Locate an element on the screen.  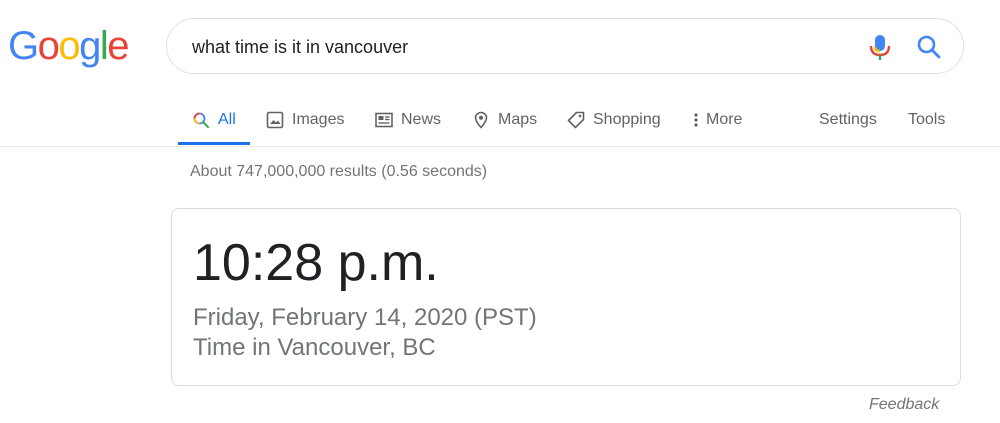
result-stats: About 747,000,000 results (0.56 seconds) is located at coordinates (339, 171).